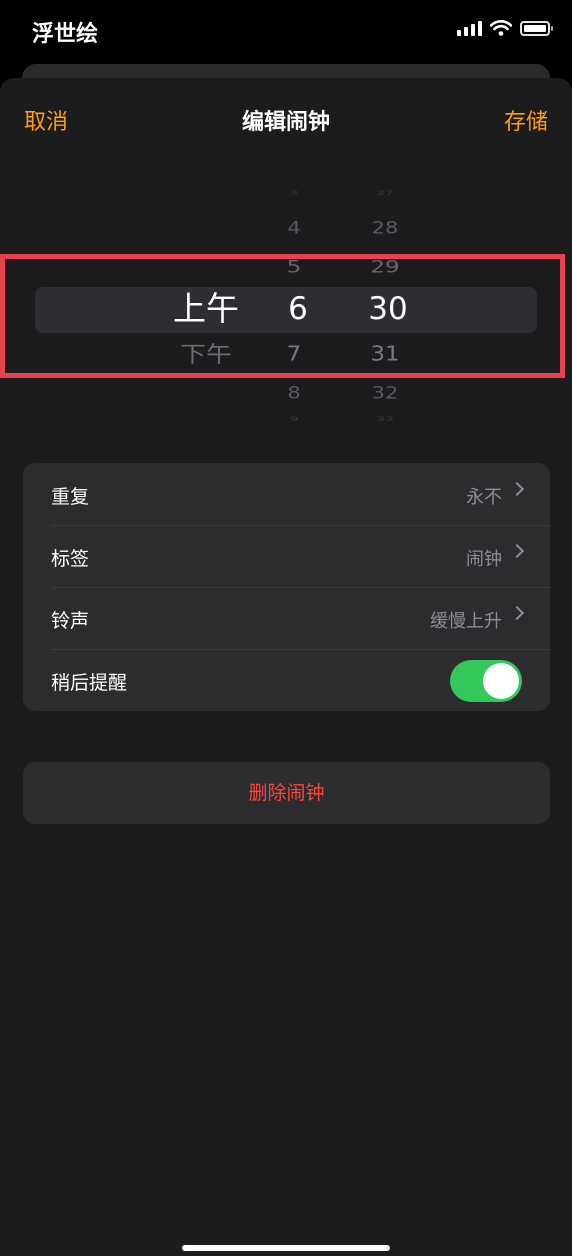 The width and height of the screenshot is (572, 1256). I want to click on toggle-knob, so click(501, 681).